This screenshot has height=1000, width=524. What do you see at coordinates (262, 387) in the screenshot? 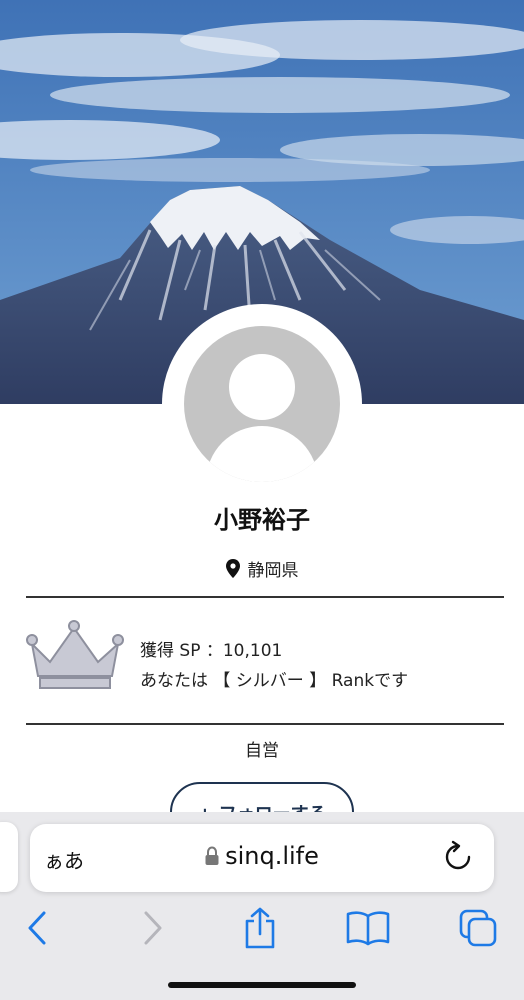
I see `avatar-placeholder-head` at bounding box center [262, 387].